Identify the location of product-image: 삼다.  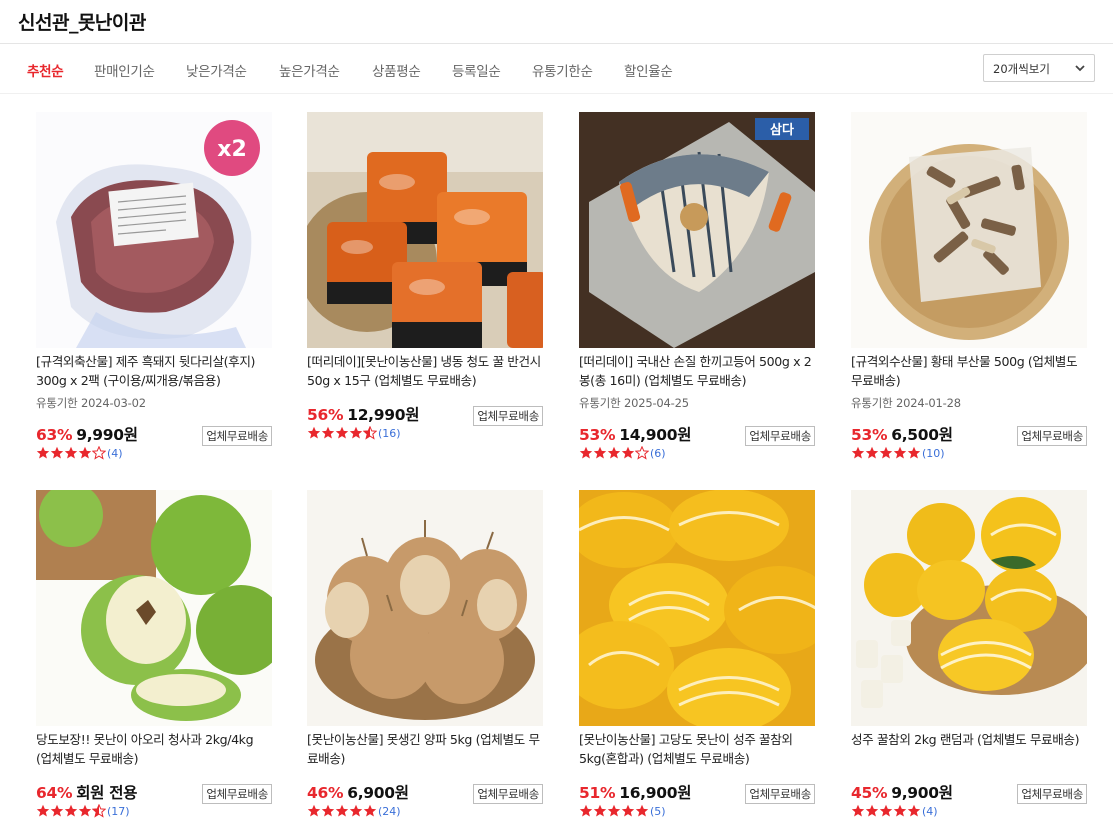
(697, 230).